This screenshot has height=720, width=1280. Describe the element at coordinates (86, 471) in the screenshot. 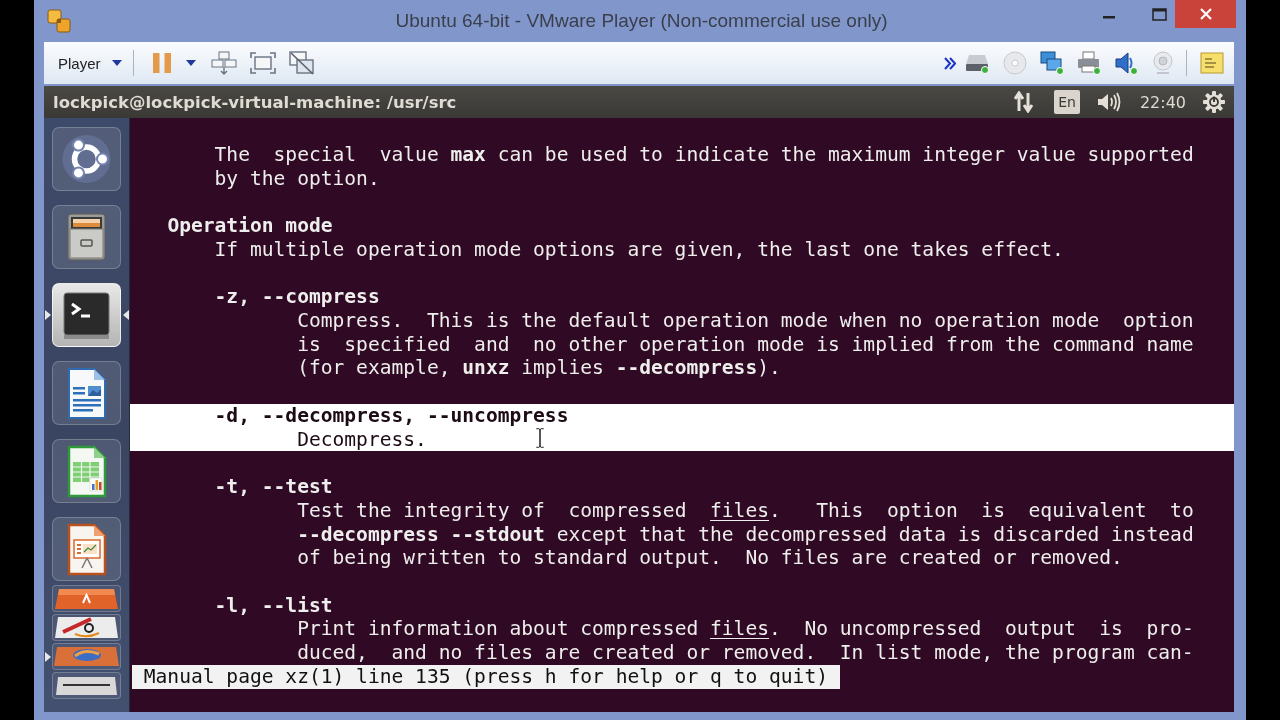

I see `spreadsheet-icon` at that location.